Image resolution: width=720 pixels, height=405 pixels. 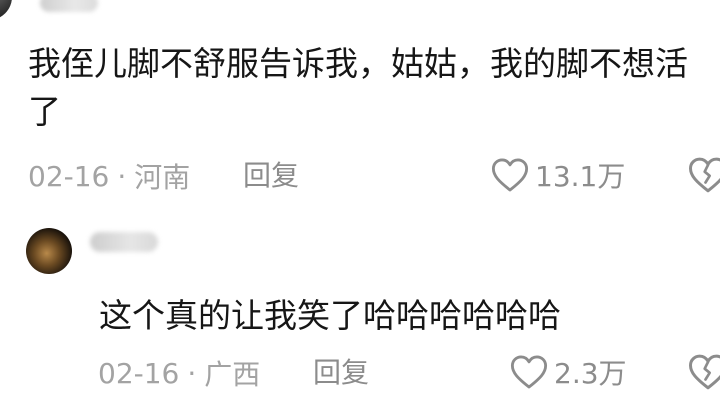 I want to click on like-button: 13.1万, so click(x=558, y=175).